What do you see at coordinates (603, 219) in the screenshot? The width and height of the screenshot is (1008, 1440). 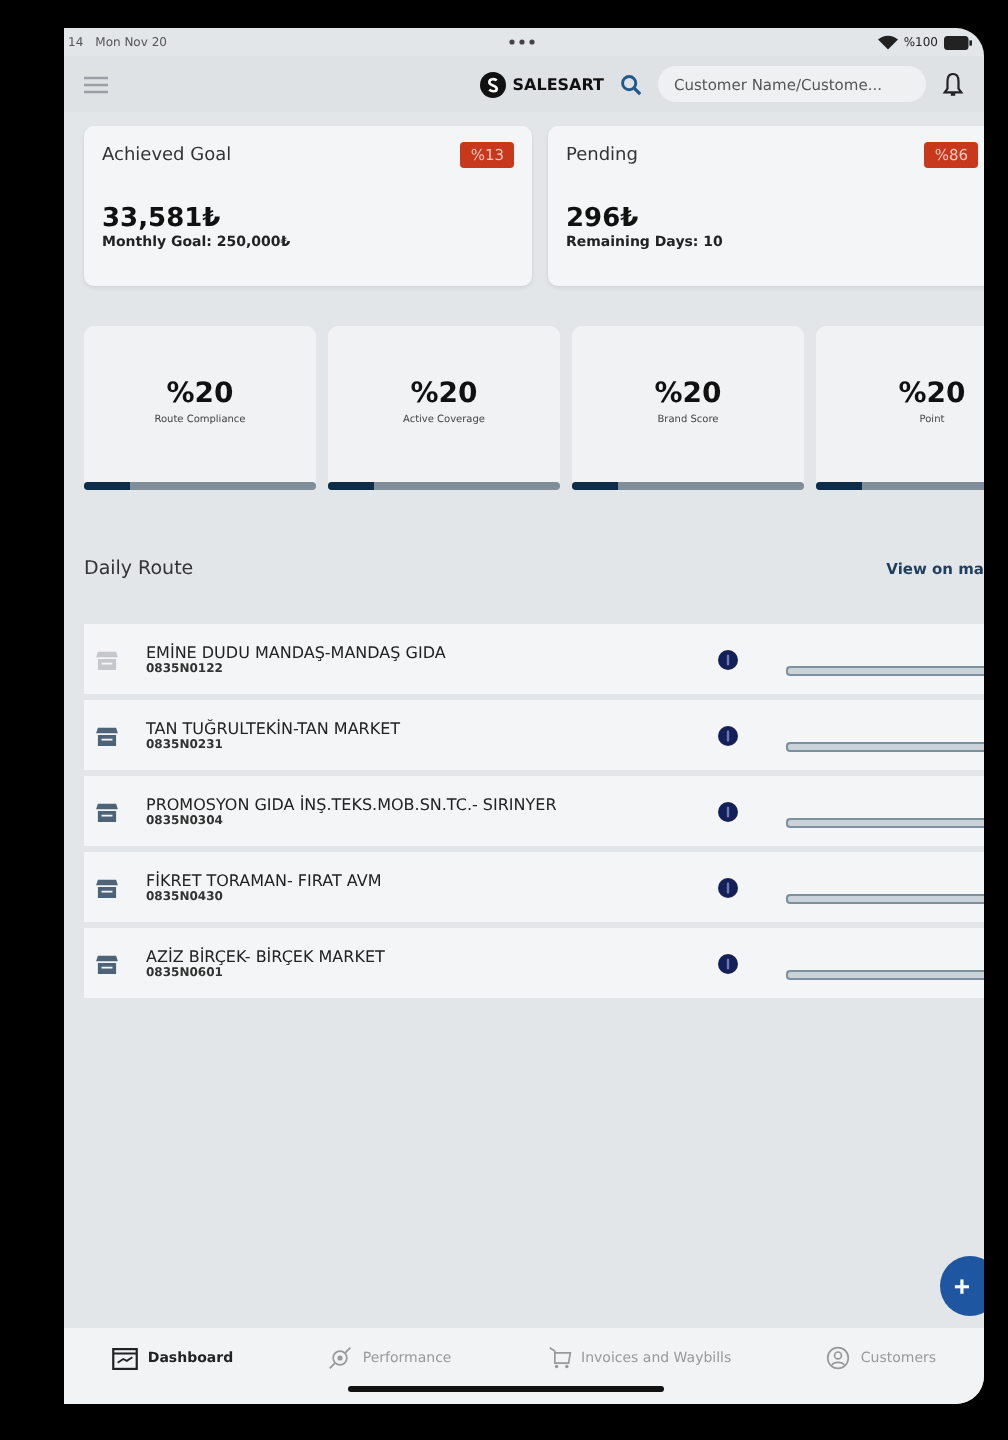 I see `amount: 296₺` at bounding box center [603, 219].